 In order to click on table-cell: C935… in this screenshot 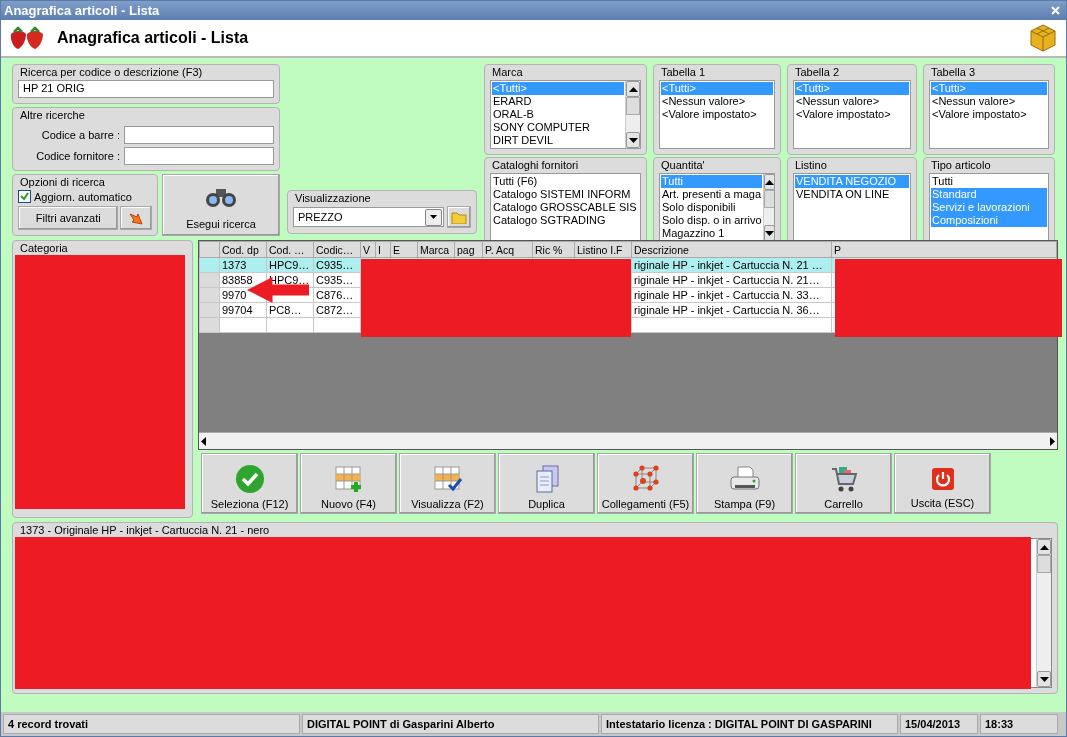, I will do `click(337, 280)`.